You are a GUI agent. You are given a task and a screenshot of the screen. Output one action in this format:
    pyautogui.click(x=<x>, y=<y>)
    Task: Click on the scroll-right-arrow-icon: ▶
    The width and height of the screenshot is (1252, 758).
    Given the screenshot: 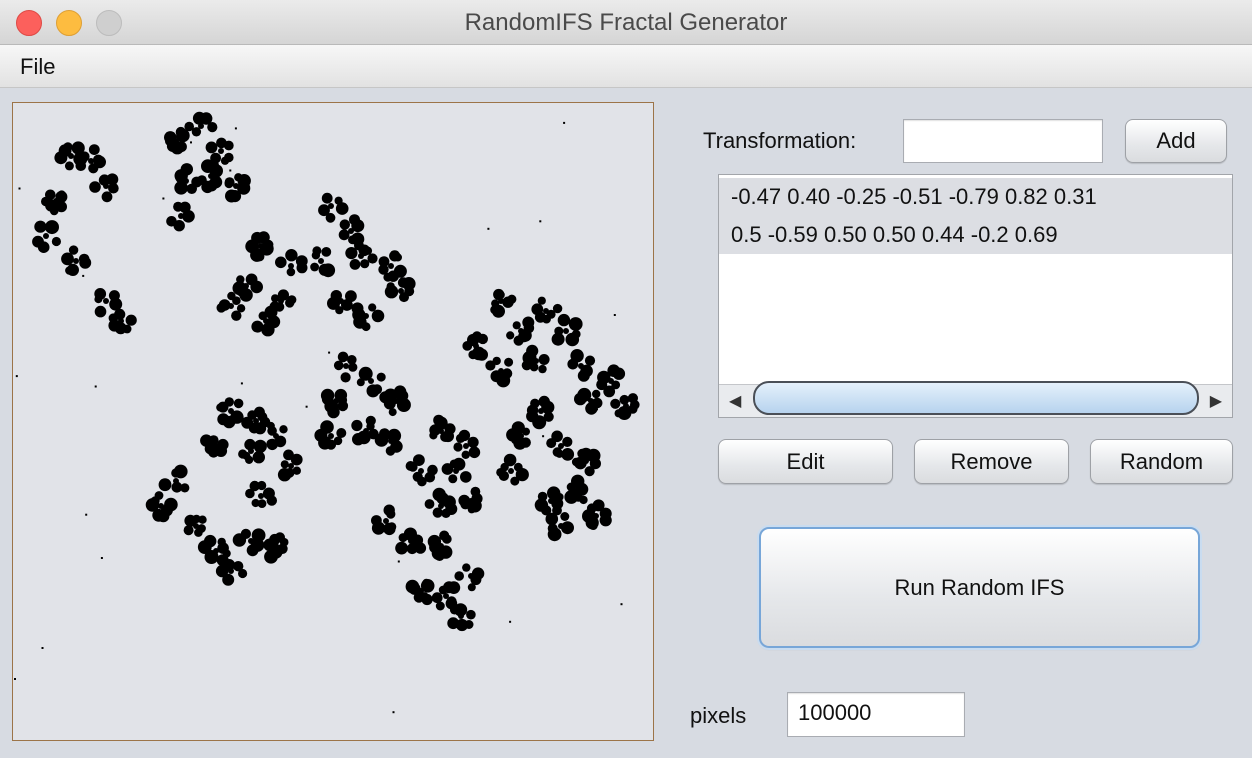 What is the action you would take?
    pyautogui.click(x=1216, y=401)
    